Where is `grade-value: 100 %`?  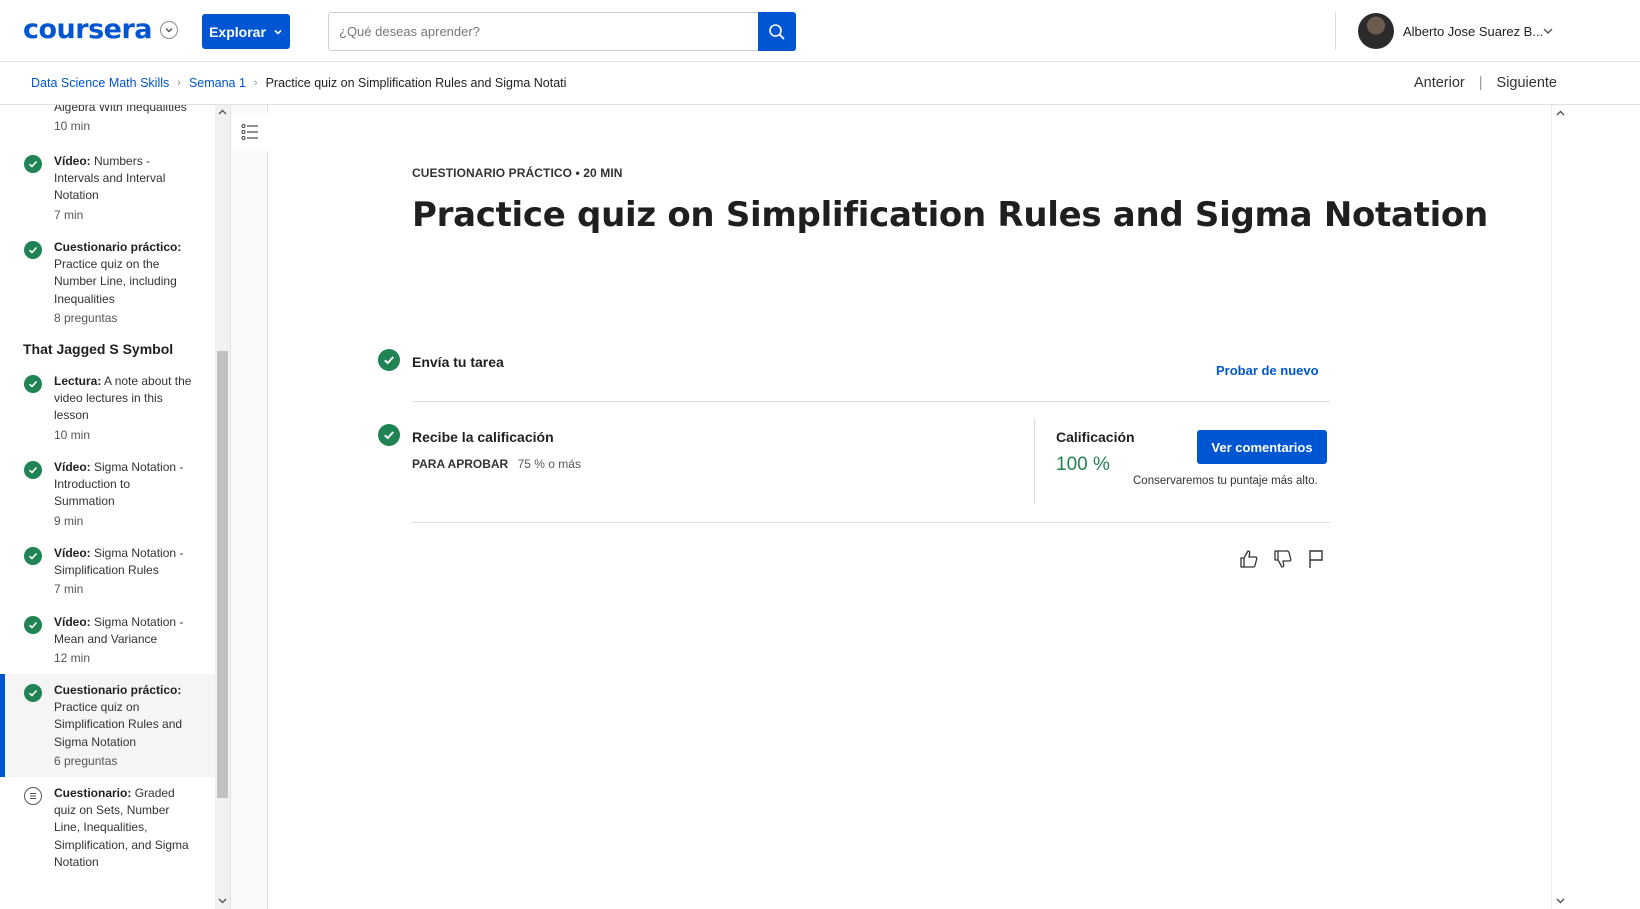
grade-value: 100 % is located at coordinates (1083, 464).